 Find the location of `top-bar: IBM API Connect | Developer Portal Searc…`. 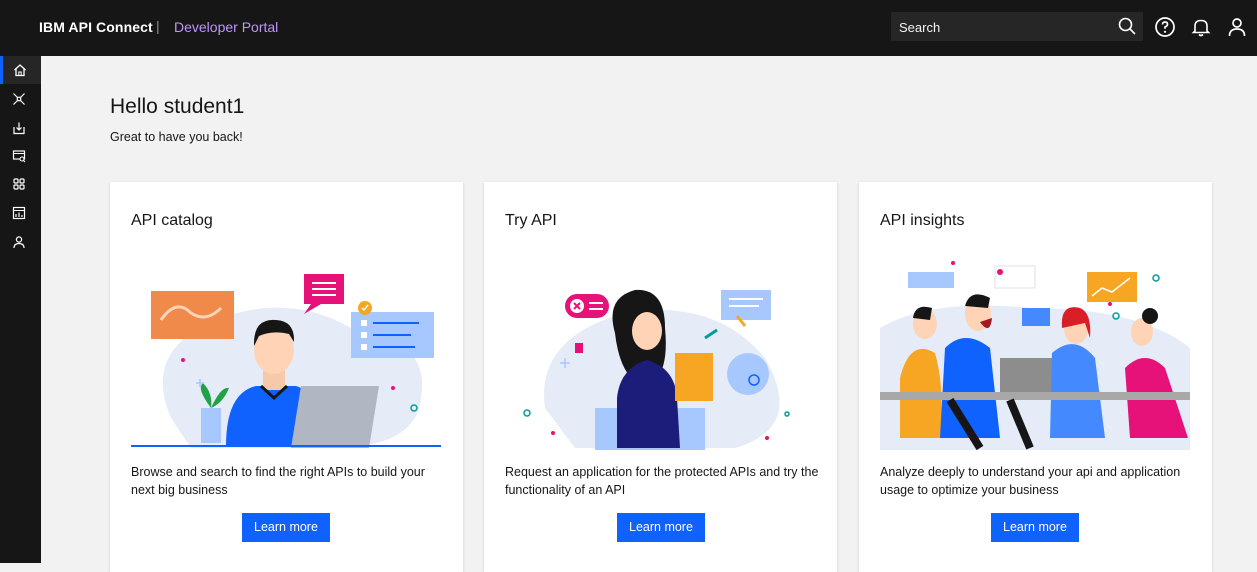

top-bar: IBM API Connect | Developer Portal Searc… is located at coordinates (628, 28).